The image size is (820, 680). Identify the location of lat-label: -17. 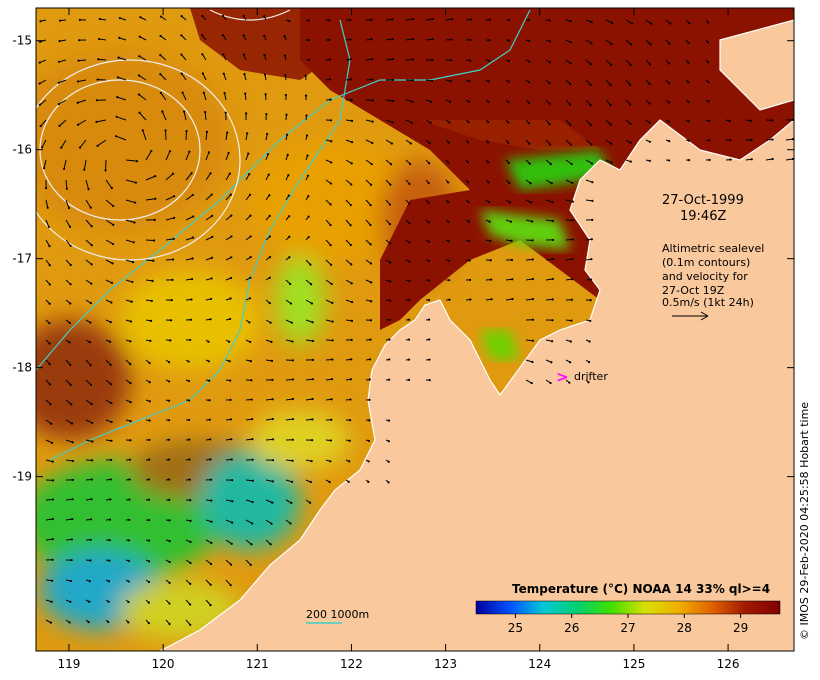
(22, 259).